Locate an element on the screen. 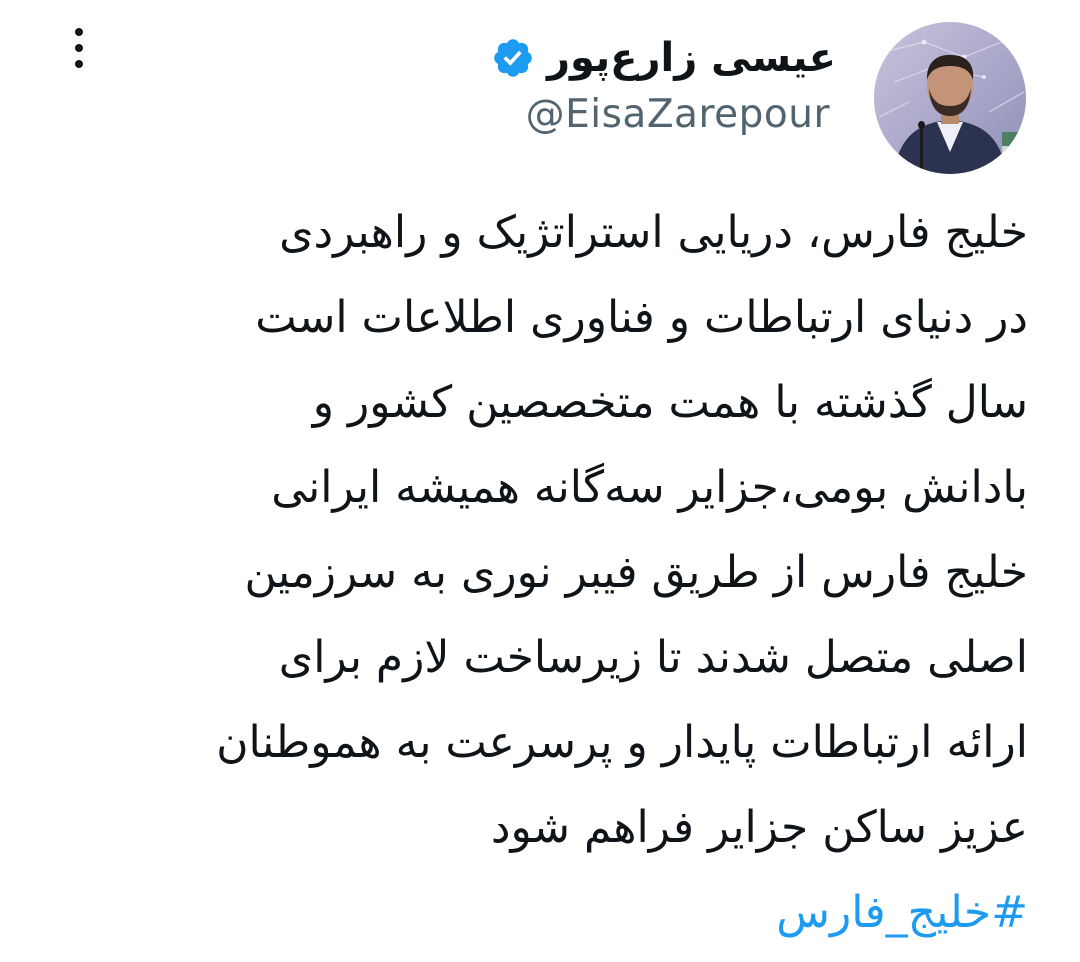  tweet-text-line: بادانش بومی،جزایر سه‌گانه همیشه ایرانی is located at coordinates (649, 487).